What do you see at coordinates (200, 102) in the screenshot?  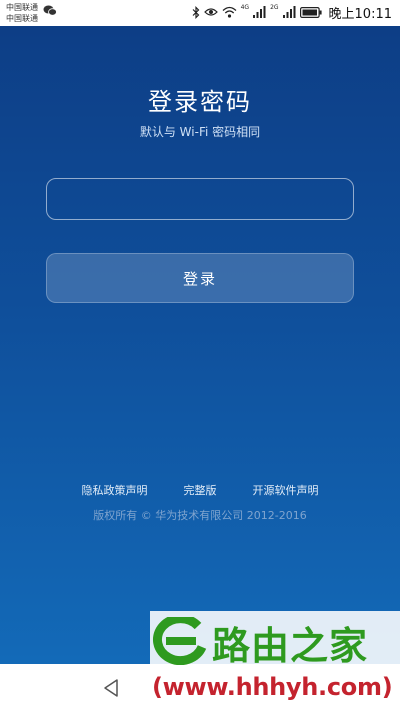 I see `page-title: 登录密码` at bounding box center [200, 102].